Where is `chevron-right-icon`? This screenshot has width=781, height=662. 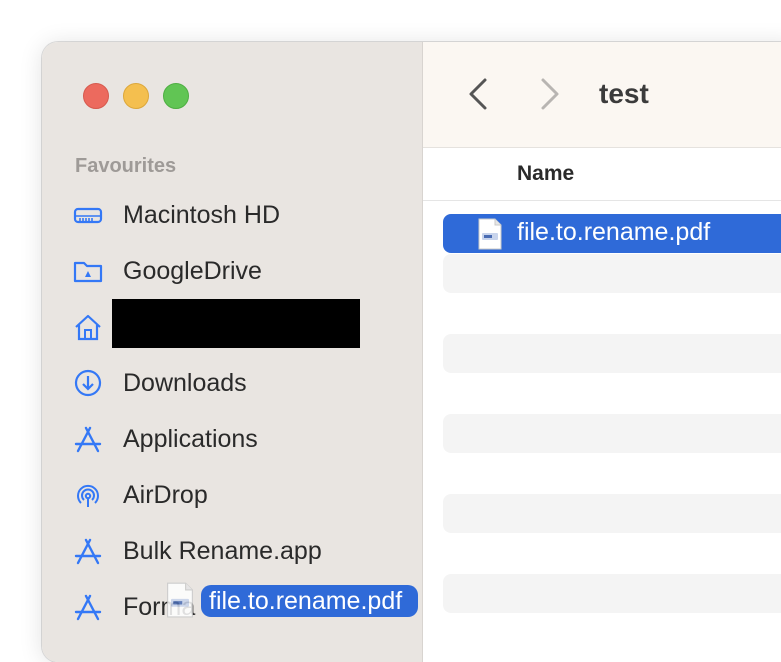 chevron-right-icon is located at coordinates (550, 94).